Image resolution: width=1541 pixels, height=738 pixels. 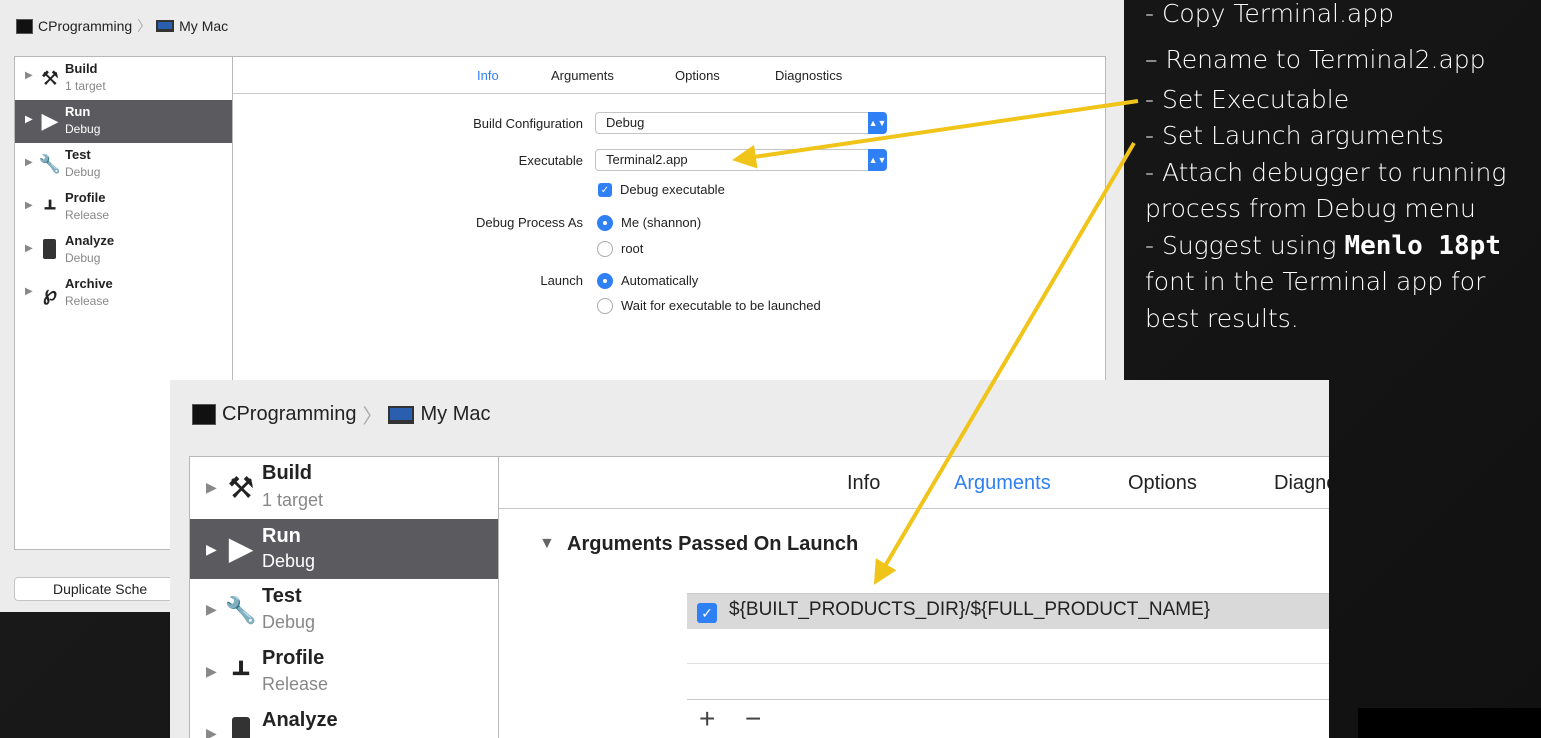 What do you see at coordinates (935, 134) in the screenshot?
I see `arrow-to-executable` at bounding box center [935, 134].